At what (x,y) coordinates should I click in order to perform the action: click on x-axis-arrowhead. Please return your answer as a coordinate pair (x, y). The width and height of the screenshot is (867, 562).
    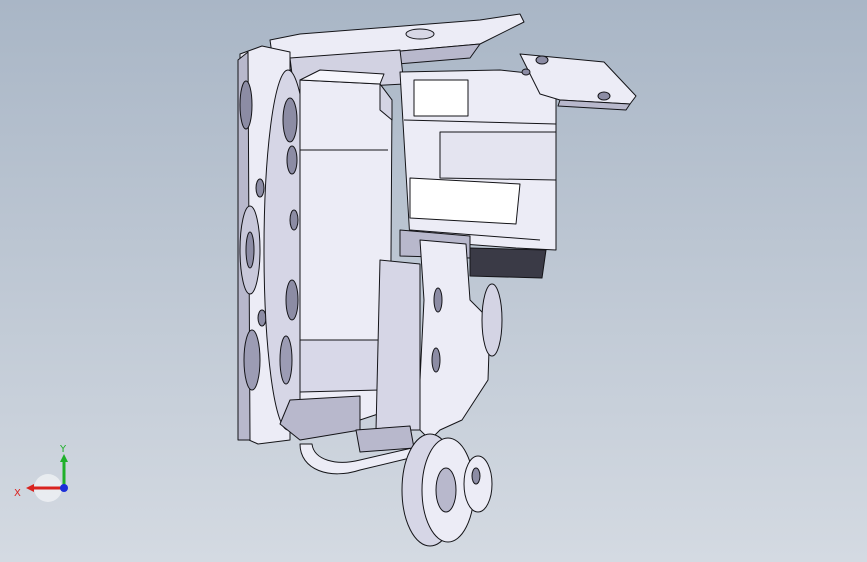
    Looking at the image, I should click on (30, 488).